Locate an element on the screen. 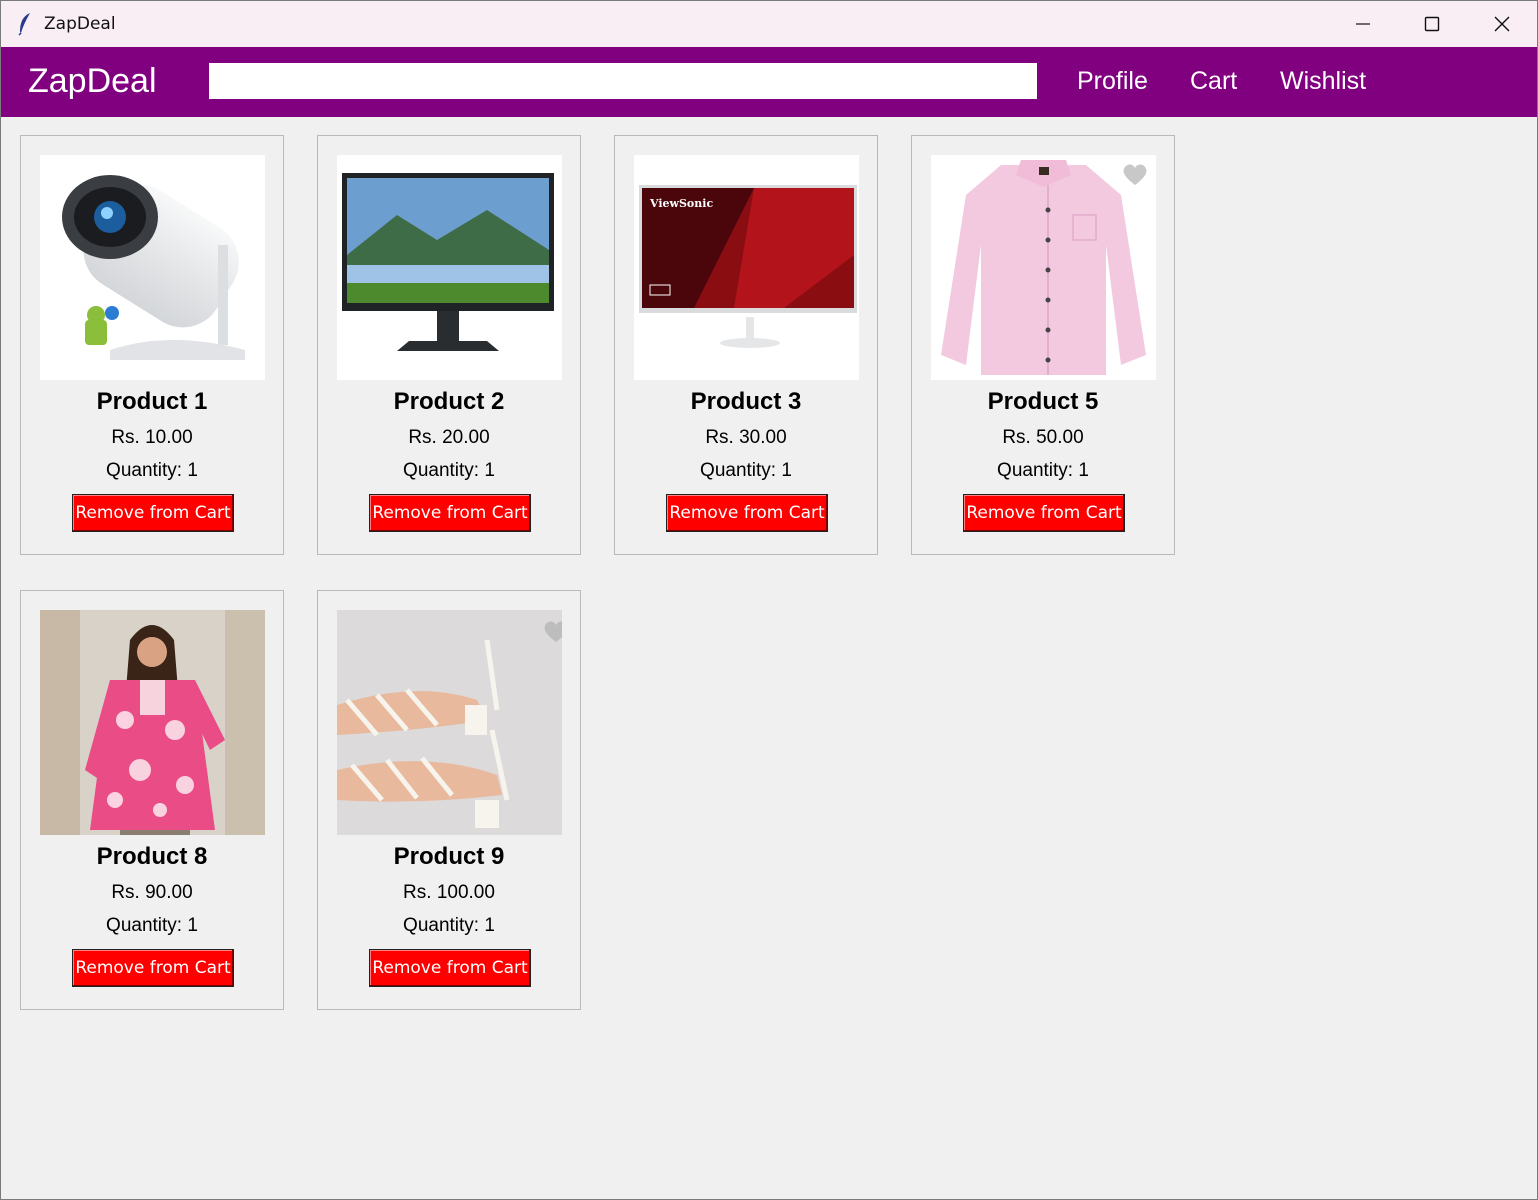 Image resolution: width=1538 pixels, height=1200 pixels. product-price: Rs. 90.00 is located at coordinates (152, 892).